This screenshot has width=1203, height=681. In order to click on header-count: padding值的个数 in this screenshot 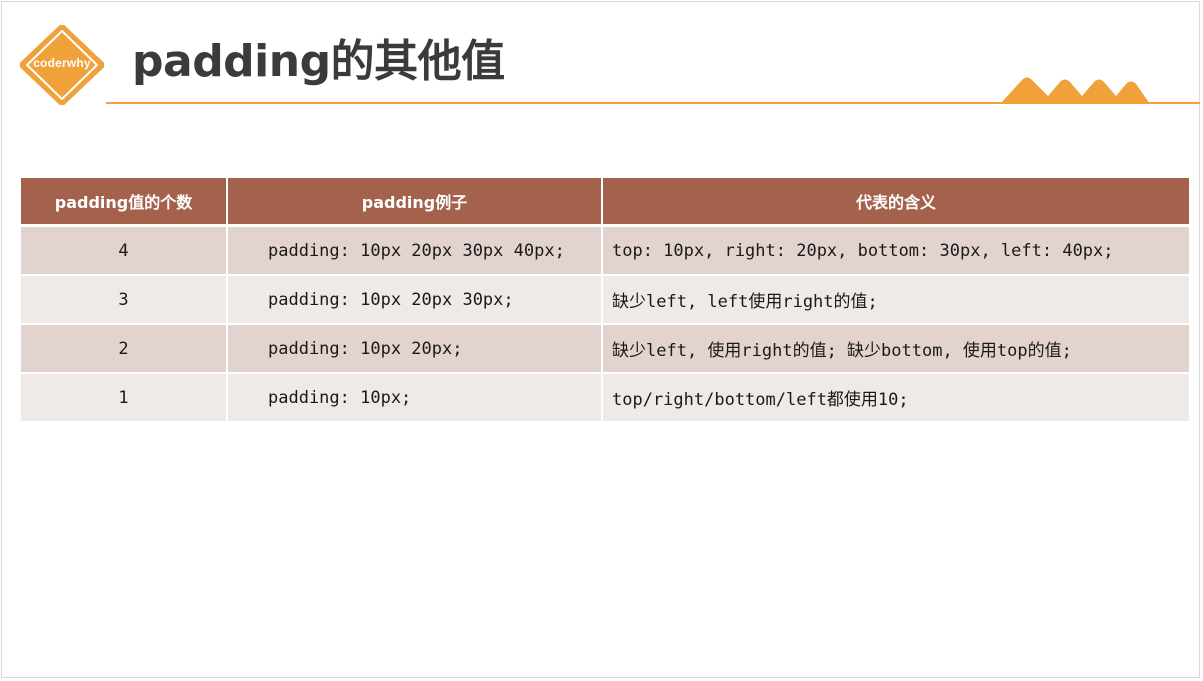, I will do `click(124, 202)`.